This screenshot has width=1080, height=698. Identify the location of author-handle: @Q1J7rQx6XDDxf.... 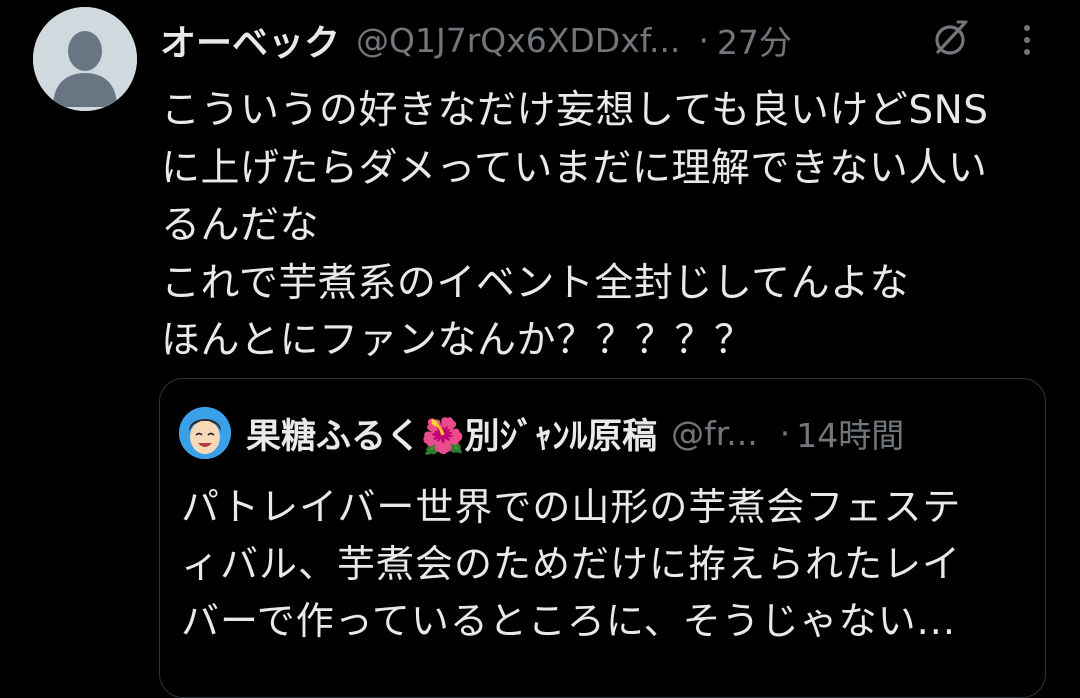
(518, 40).